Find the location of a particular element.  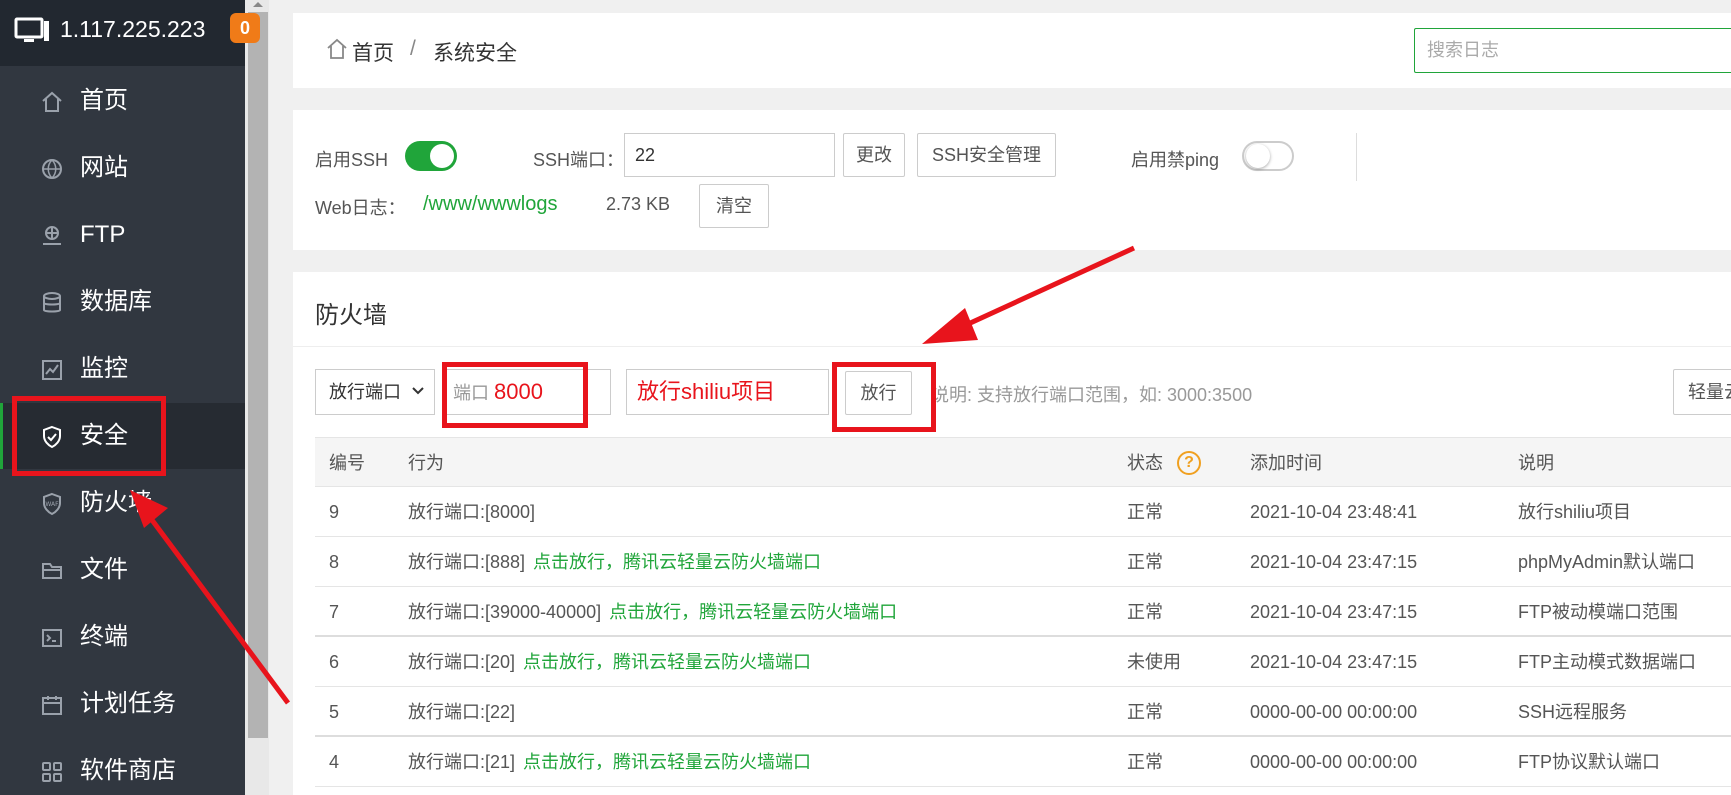

row-id: 8 is located at coordinates (334, 562).